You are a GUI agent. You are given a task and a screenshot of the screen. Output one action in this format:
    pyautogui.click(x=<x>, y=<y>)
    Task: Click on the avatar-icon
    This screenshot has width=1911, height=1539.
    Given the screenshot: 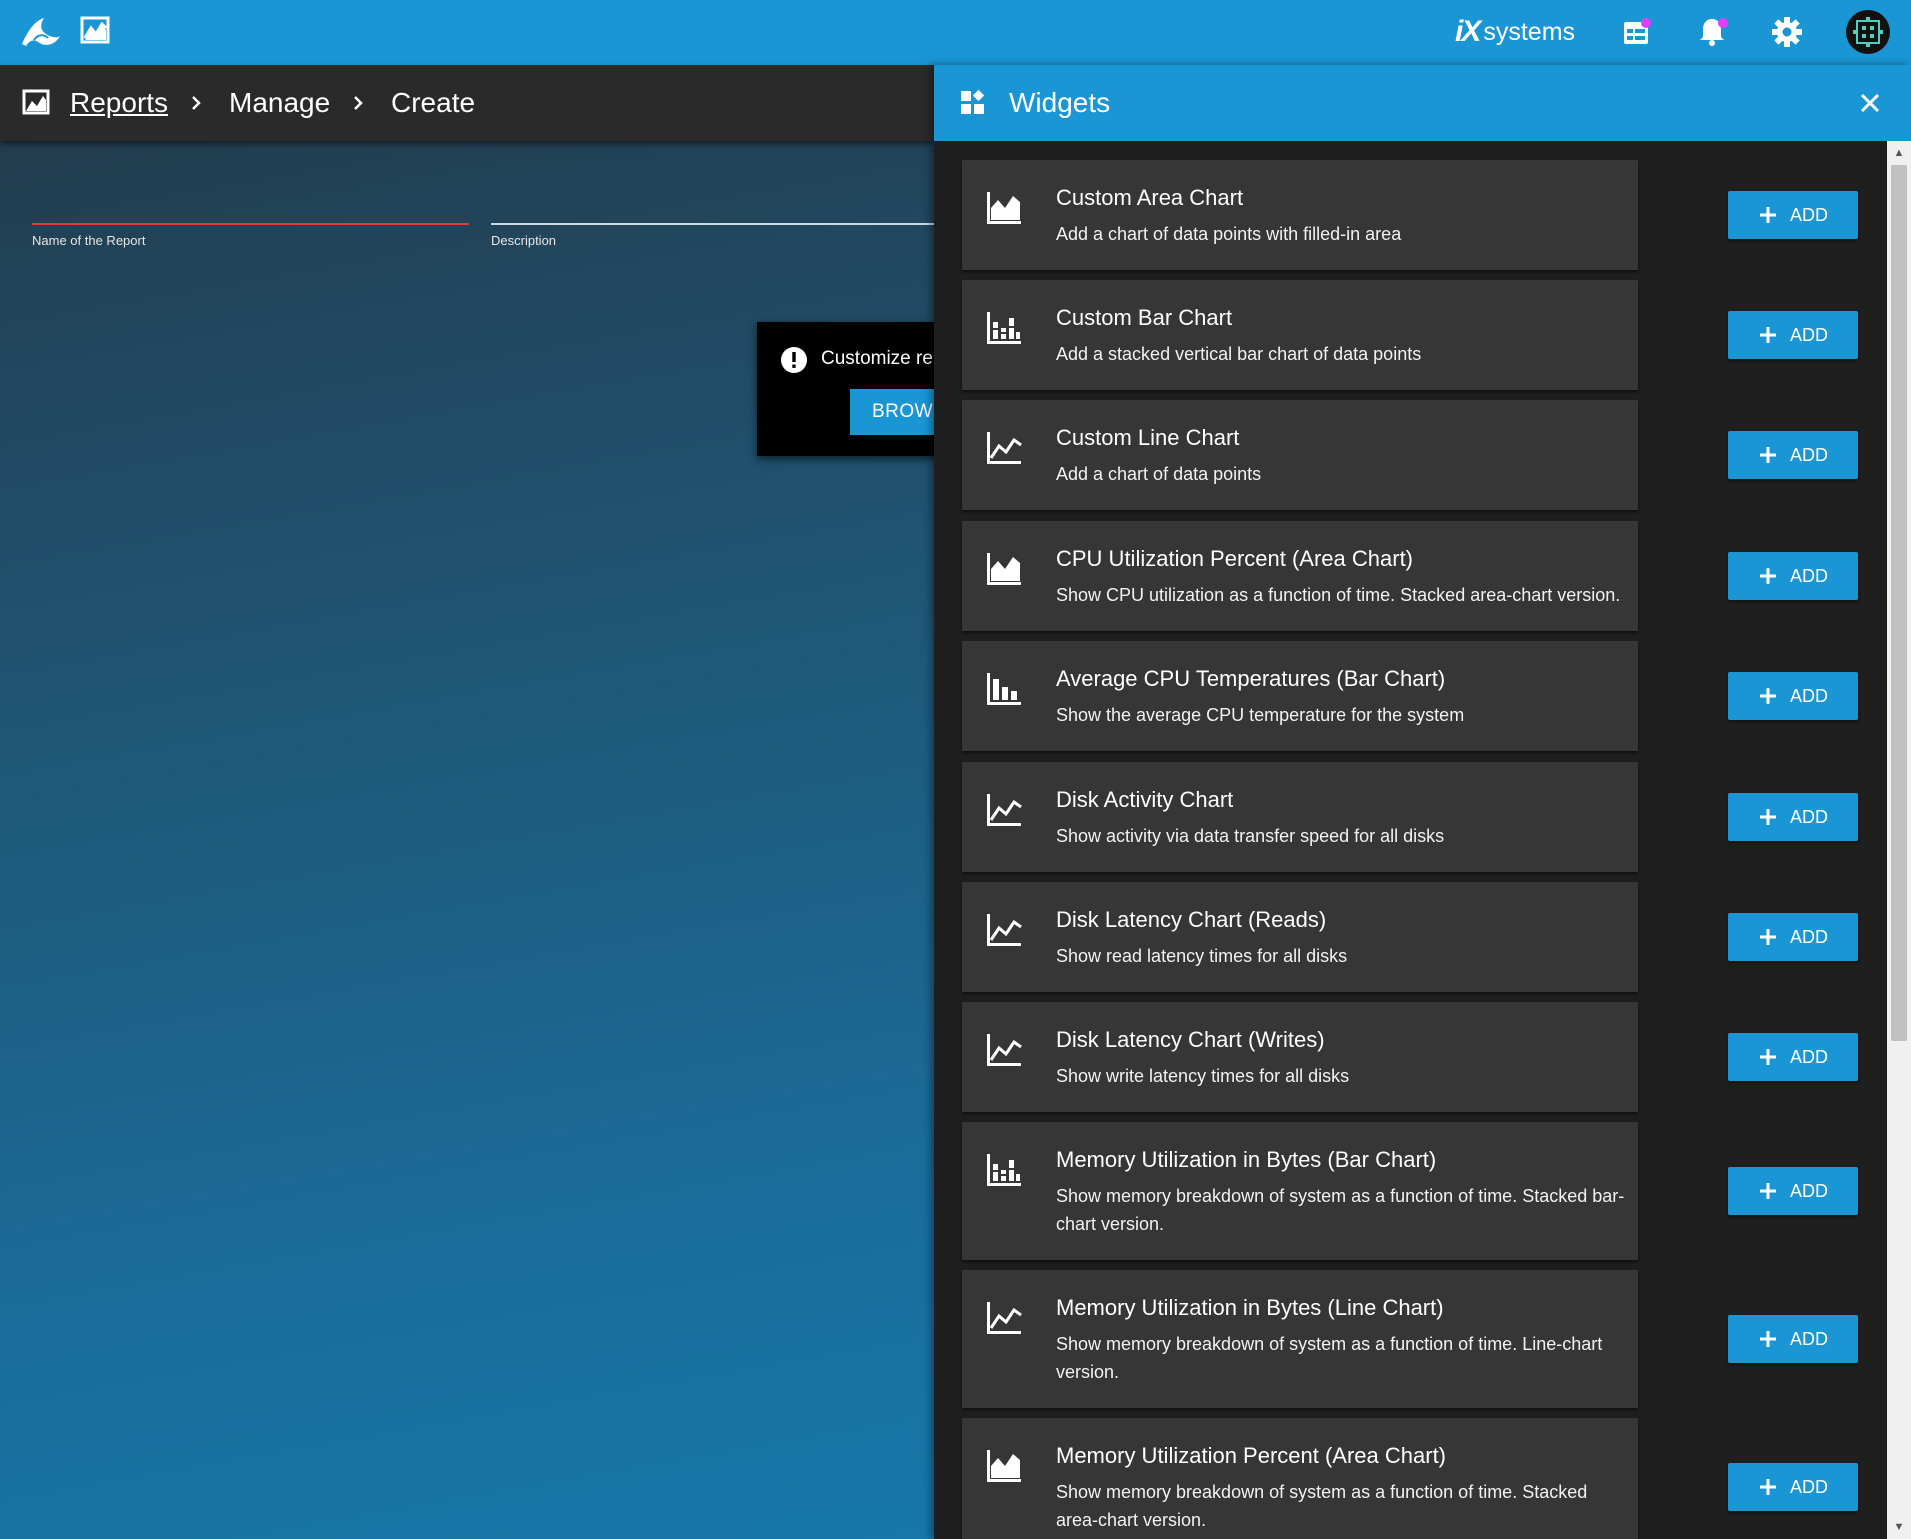 What is the action you would take?
    pyautogui.click(x=1868, y=32)
    